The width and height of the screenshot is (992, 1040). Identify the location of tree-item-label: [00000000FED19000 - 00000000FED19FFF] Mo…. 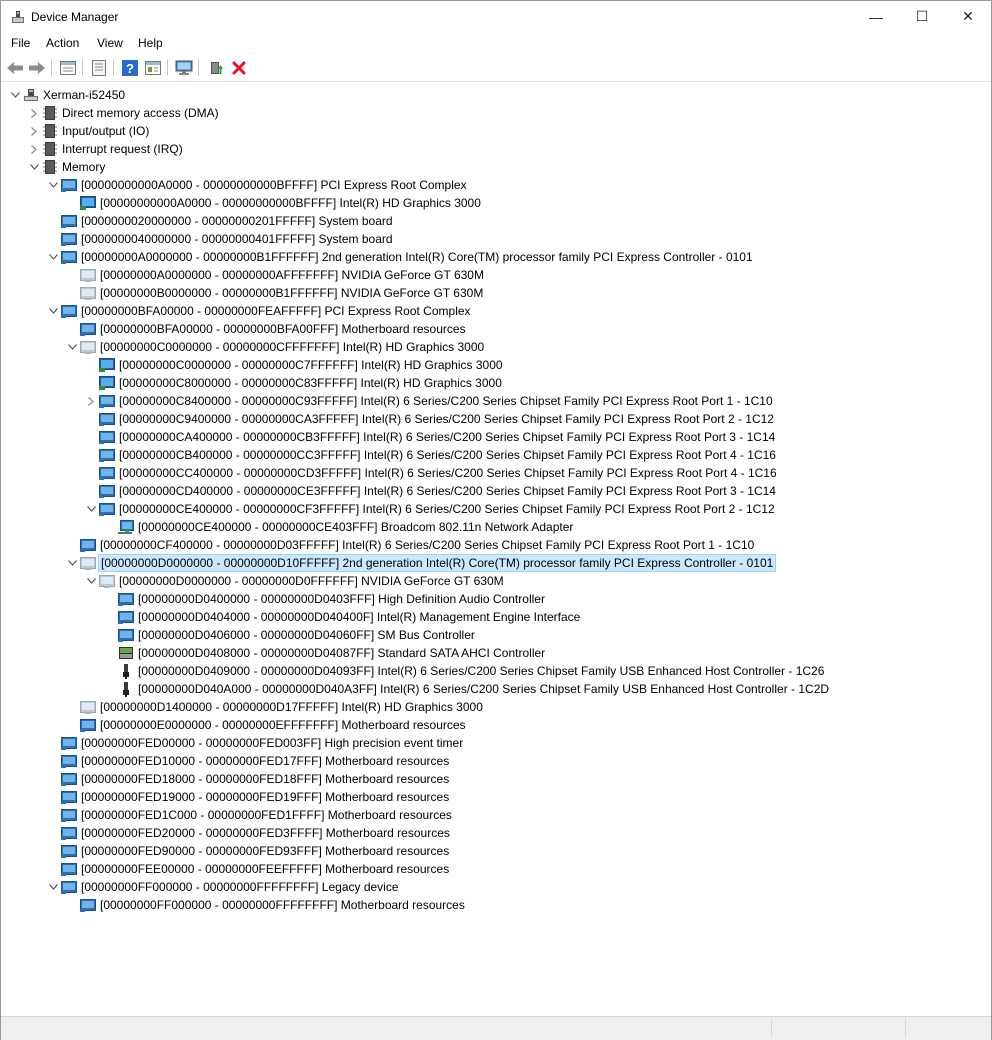
(265, 797).